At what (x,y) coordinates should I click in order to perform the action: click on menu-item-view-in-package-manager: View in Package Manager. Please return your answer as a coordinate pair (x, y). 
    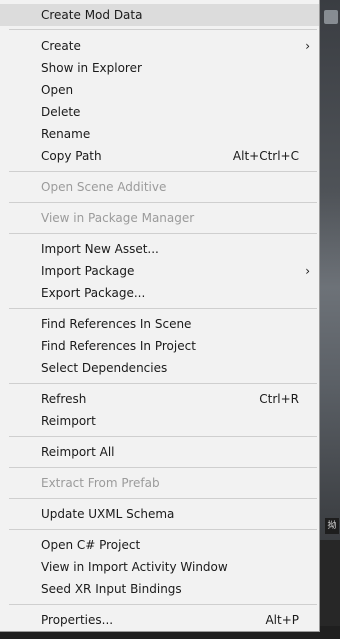
    Looking at the image, I should click on (159, 218).